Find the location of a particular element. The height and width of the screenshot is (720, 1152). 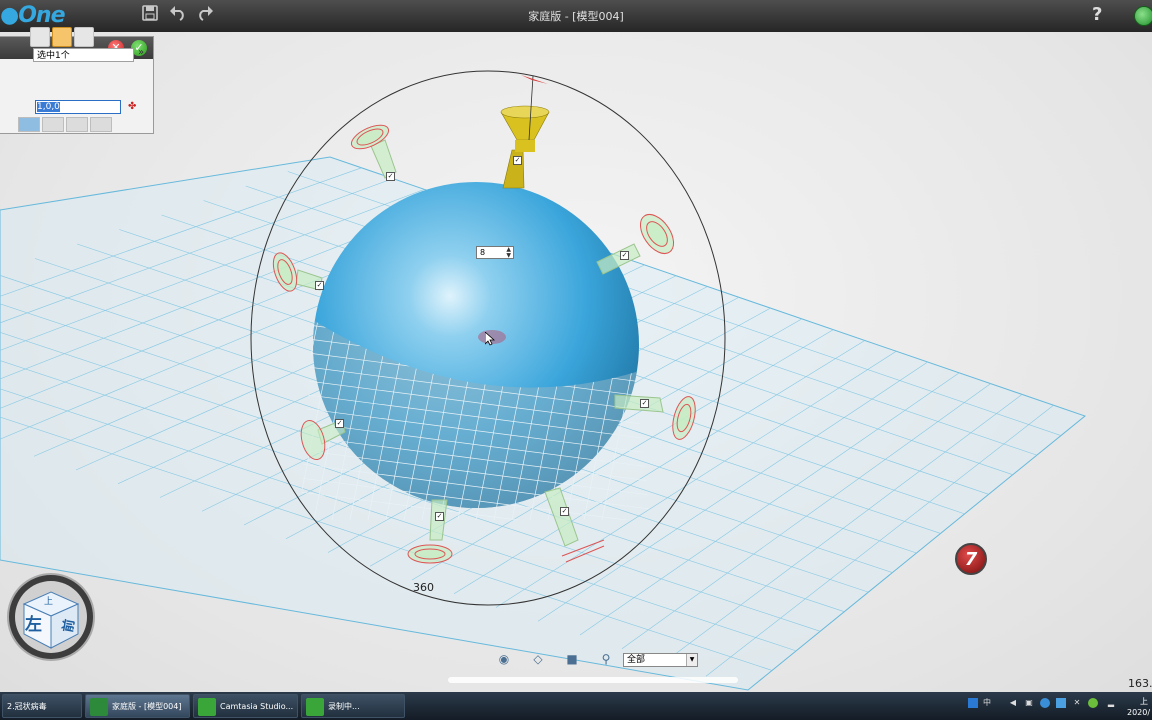

ime-indicator: 中 is located at coordinates (987, 703).